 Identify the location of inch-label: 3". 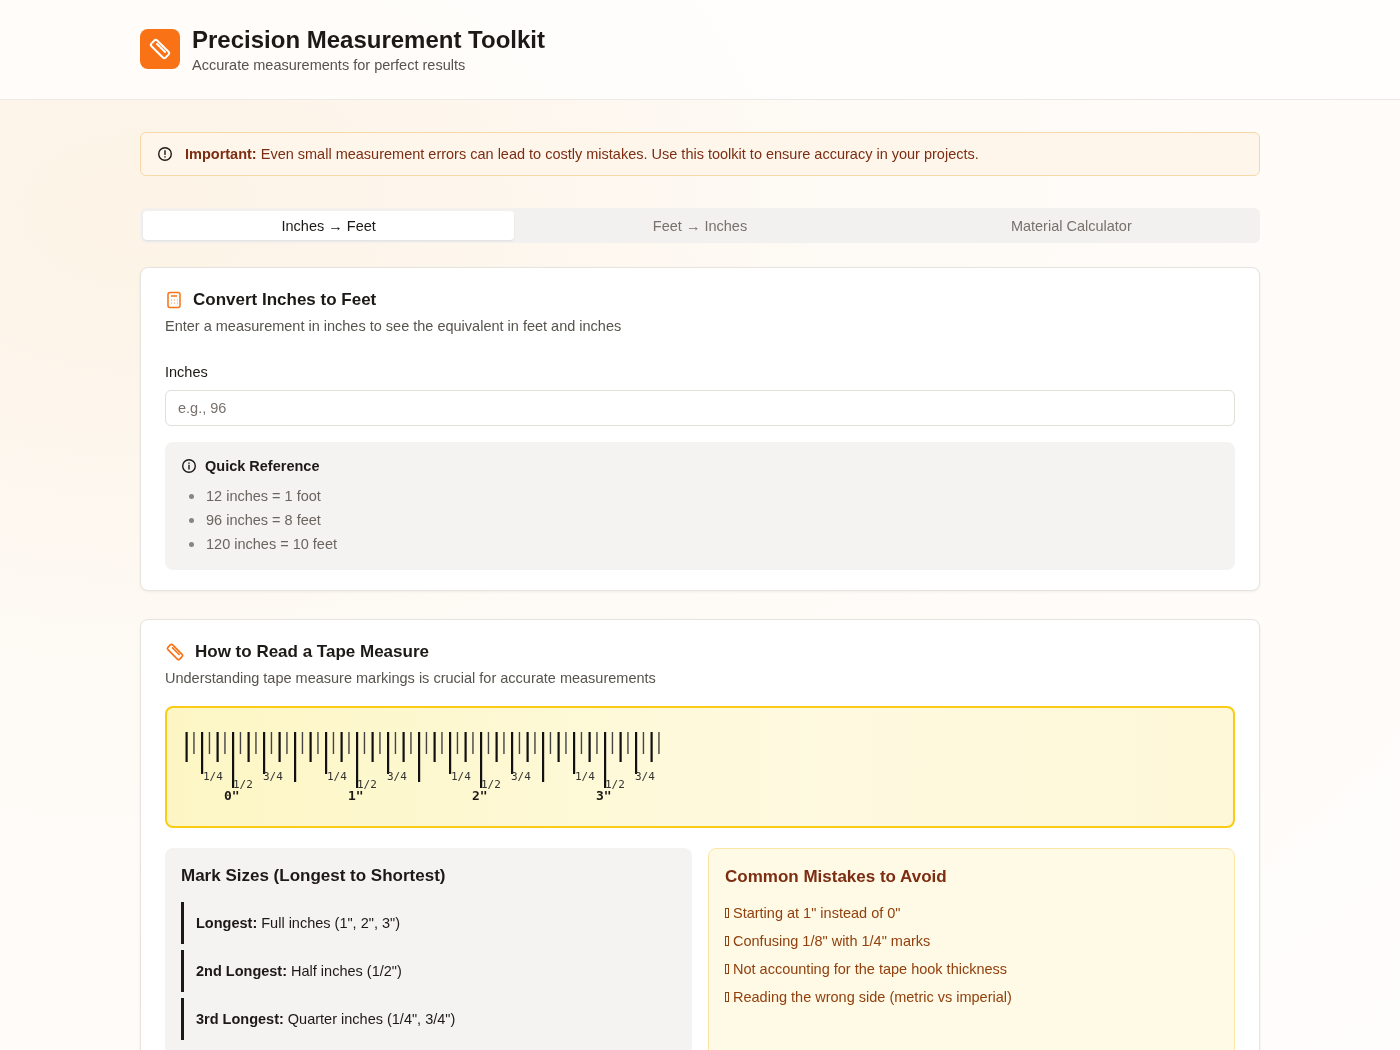
(604, 795).